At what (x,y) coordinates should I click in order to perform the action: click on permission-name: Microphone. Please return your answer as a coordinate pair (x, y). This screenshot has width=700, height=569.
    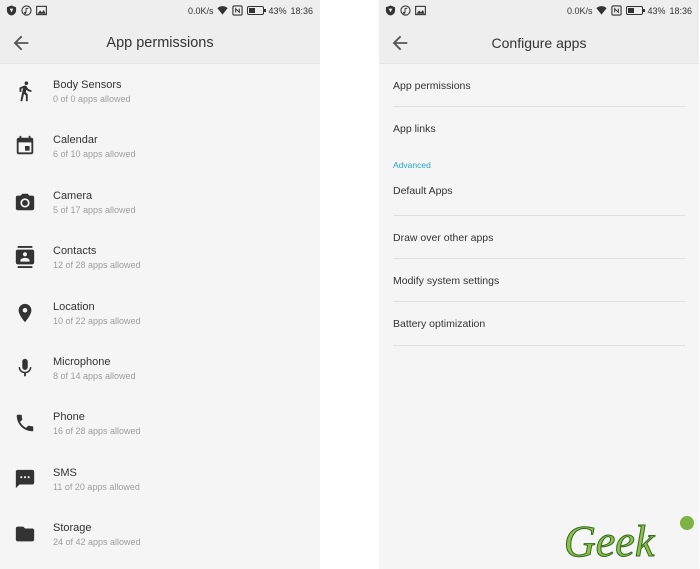
    Looking at the image, I should click on (82, 361).